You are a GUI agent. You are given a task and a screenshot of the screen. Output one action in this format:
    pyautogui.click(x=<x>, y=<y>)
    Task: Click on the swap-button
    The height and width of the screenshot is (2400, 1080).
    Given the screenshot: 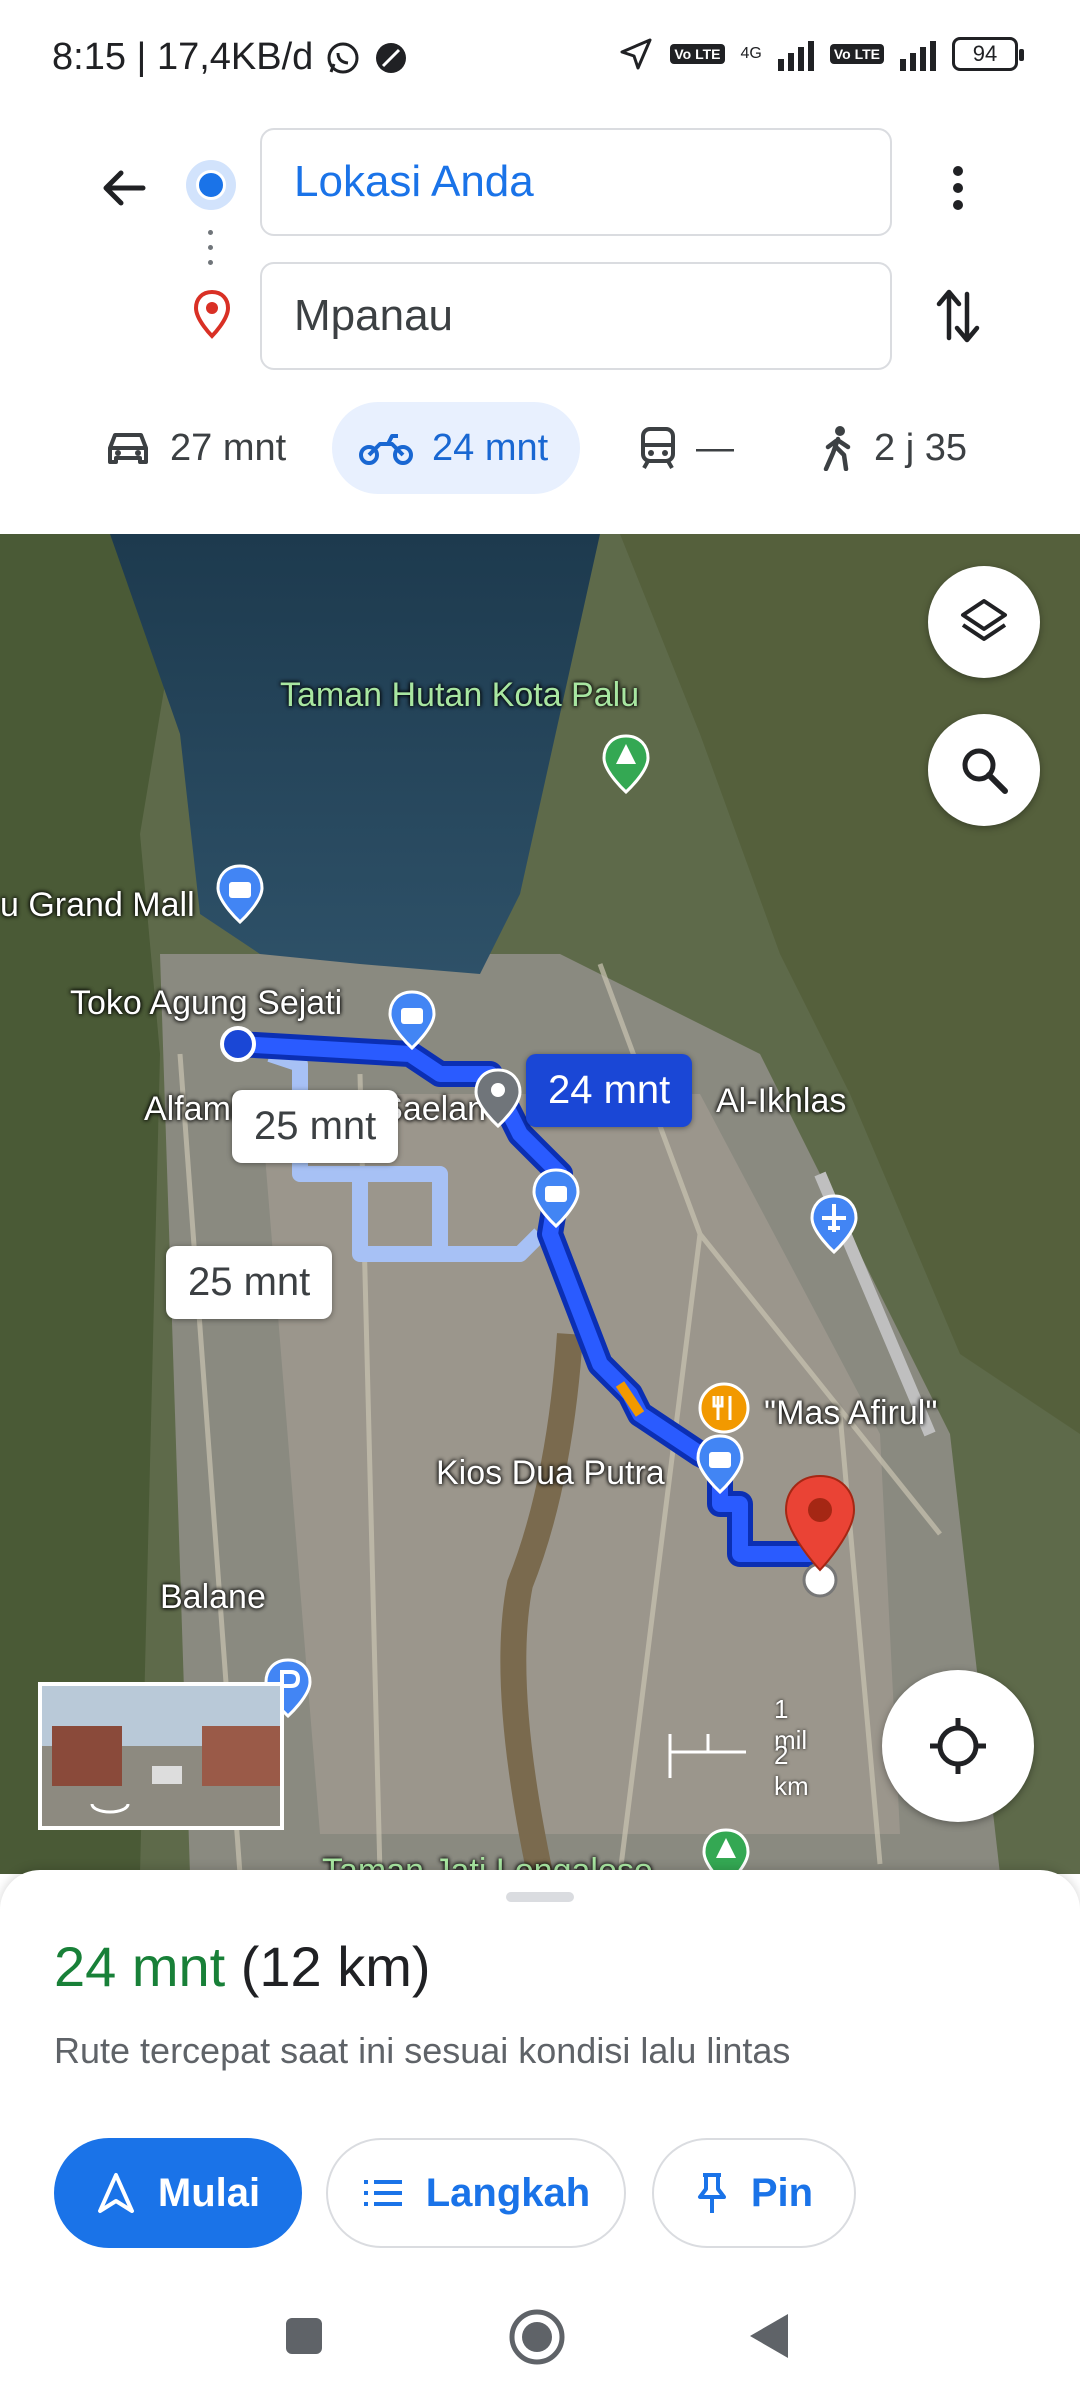 What is the action you would take?
    pyautogui.click(x=958, y=316)
    